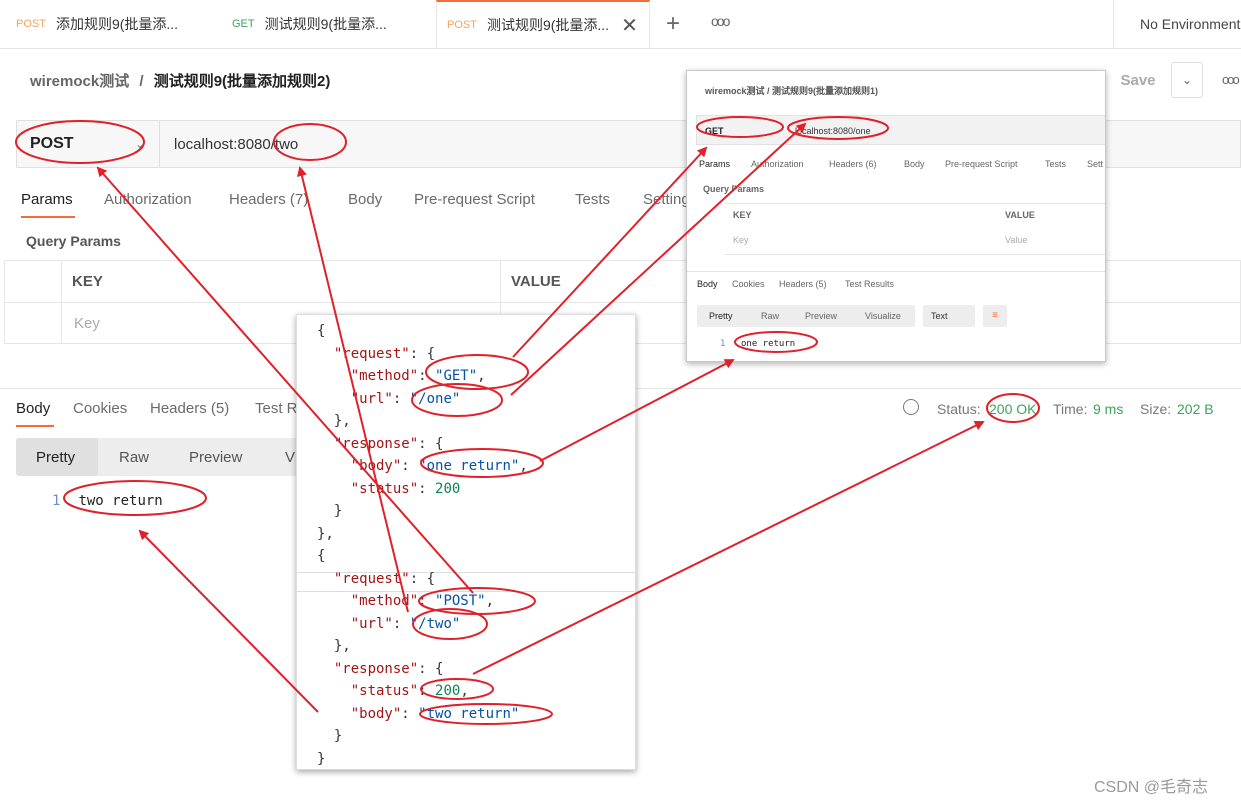 Image resolution: width=1241 pixels, height=802 pixels. What do you see at coordinates (1151, 787) in the screenshot?
I see `watermark: CSDN @毛奇志` at bounding box center [1151, 787].